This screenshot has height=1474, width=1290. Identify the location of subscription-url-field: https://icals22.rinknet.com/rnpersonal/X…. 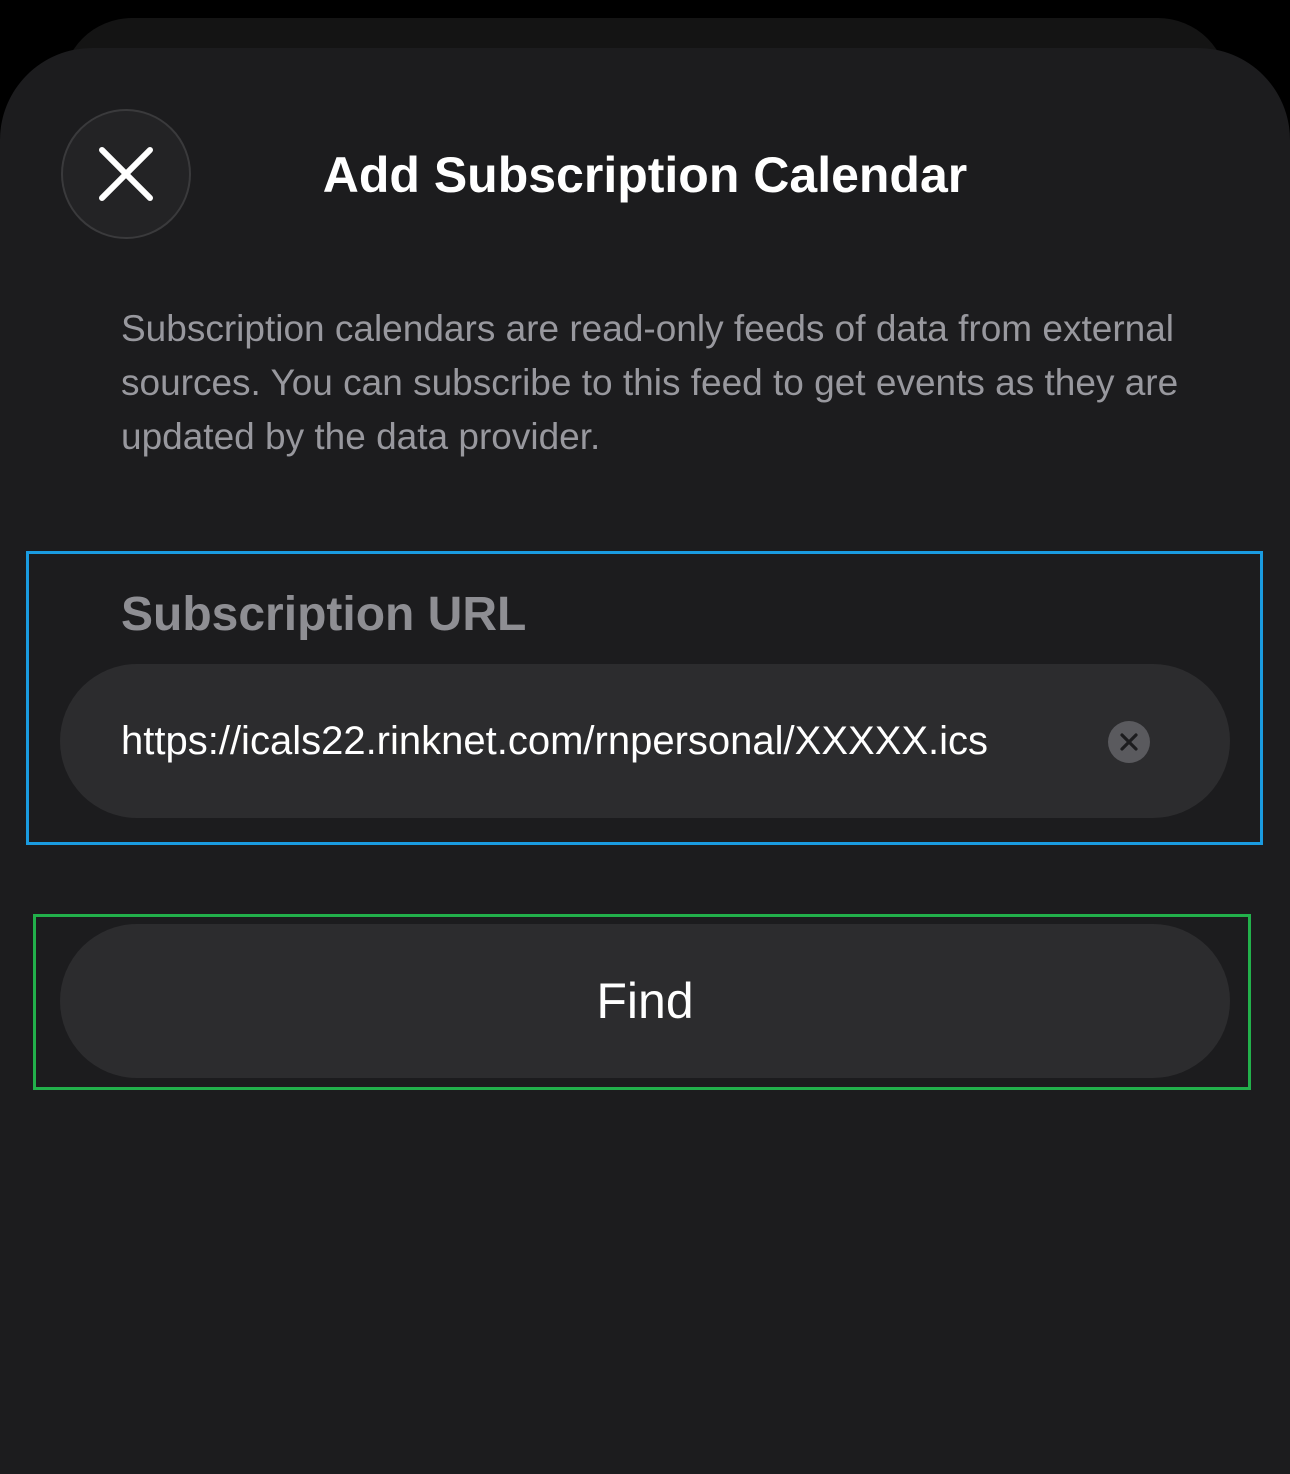
(645, 741).